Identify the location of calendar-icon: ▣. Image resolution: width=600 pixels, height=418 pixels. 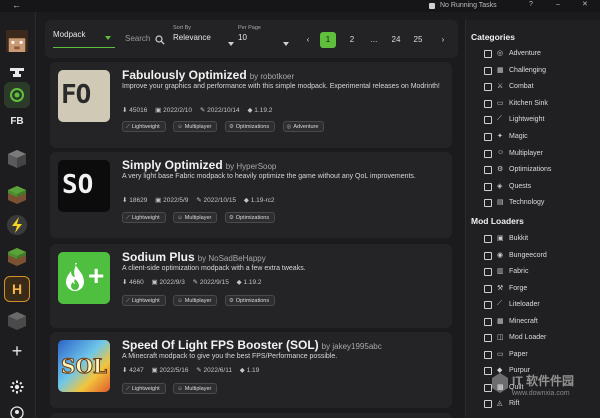
(158, 200).